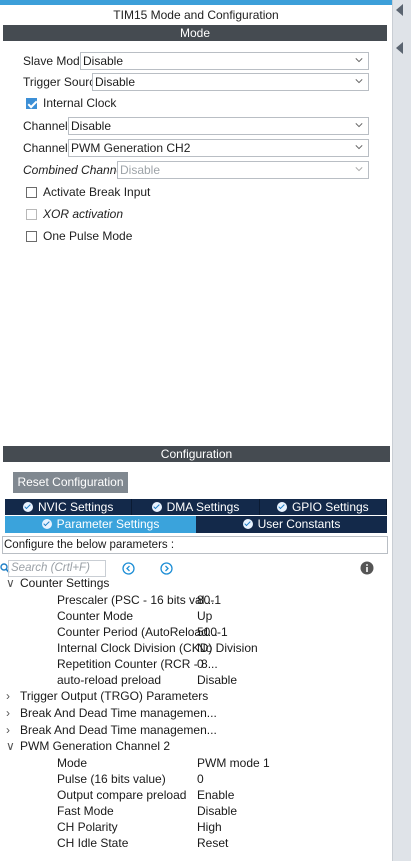 Image resolution: width=411 pixels, height=861 pixels. I want to click on arrow-right-circle-icon, so click(166, 568).